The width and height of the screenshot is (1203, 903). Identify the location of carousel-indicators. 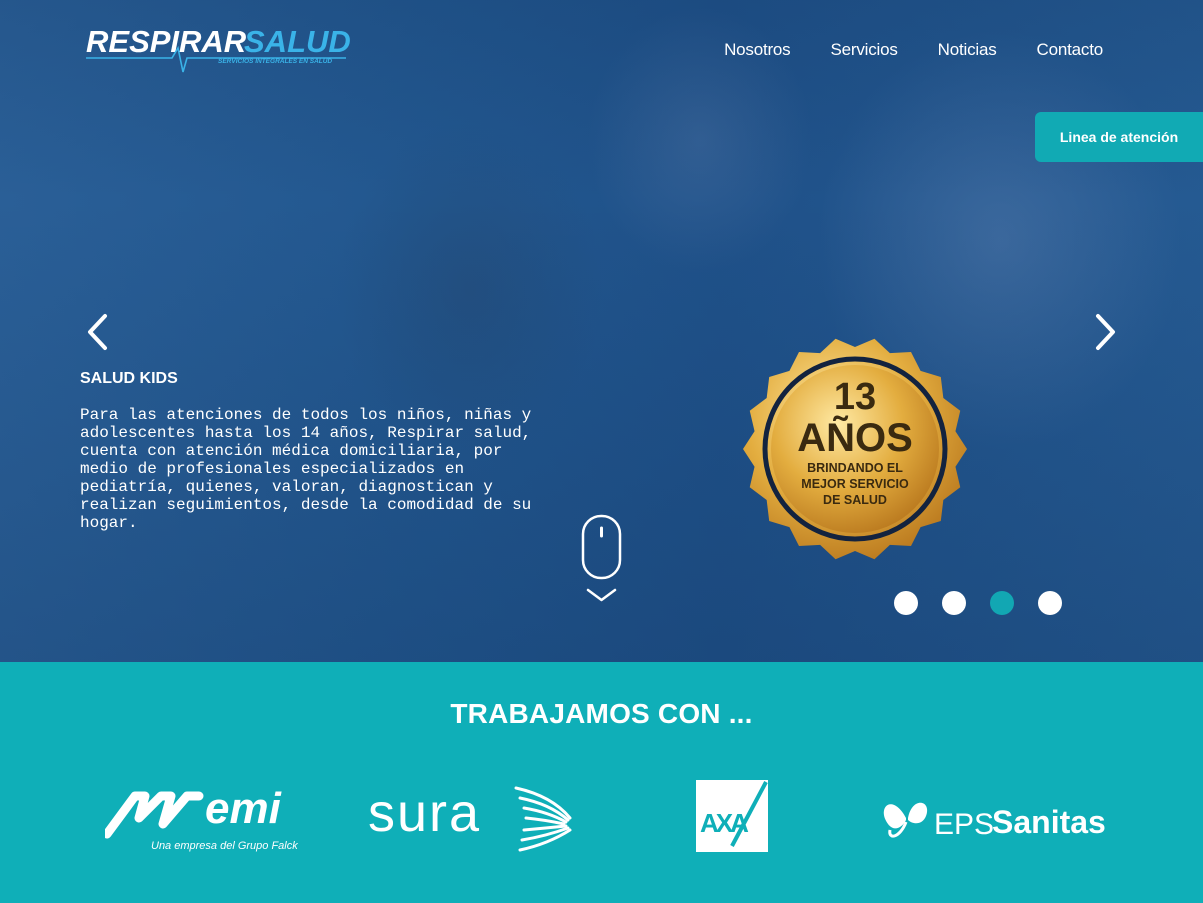
(978, 603).